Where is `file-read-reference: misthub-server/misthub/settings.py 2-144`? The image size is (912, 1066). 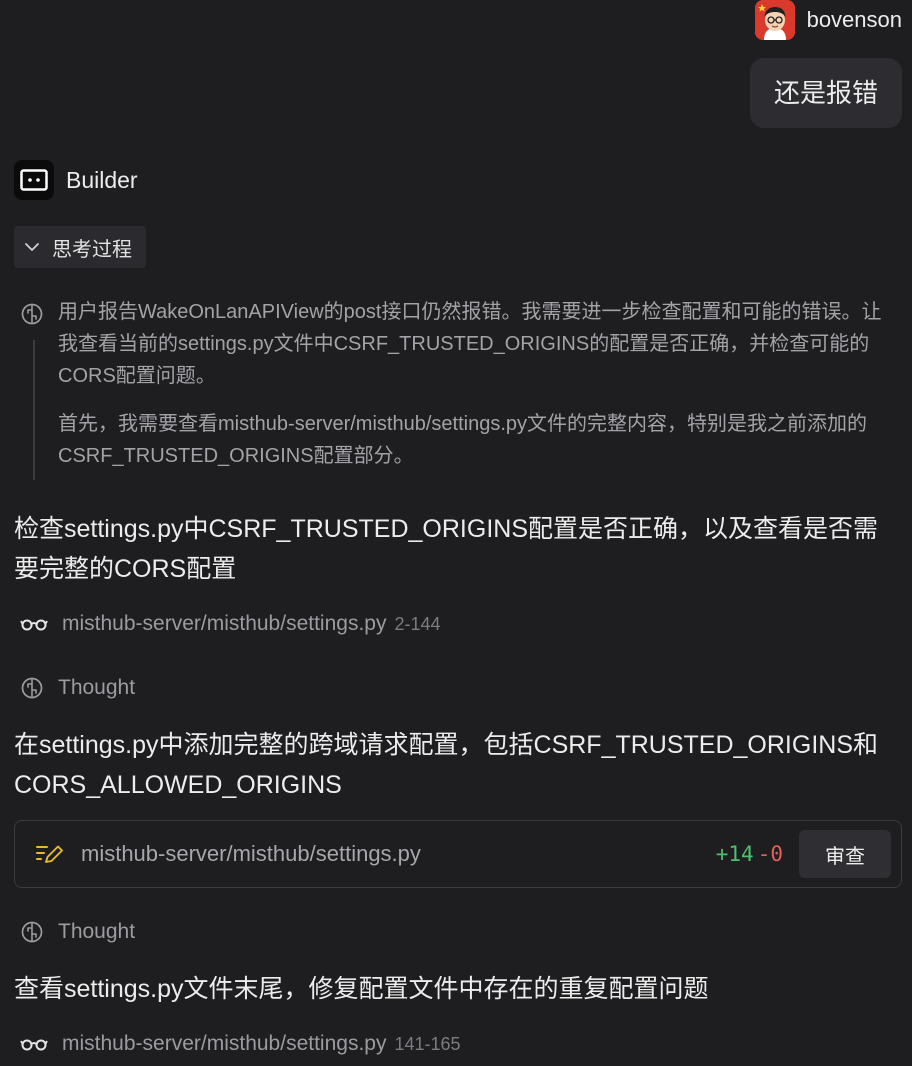 file-read-reference: misthub-server/misthub/settings.py 2-144 is located at coordinates (230, 624).